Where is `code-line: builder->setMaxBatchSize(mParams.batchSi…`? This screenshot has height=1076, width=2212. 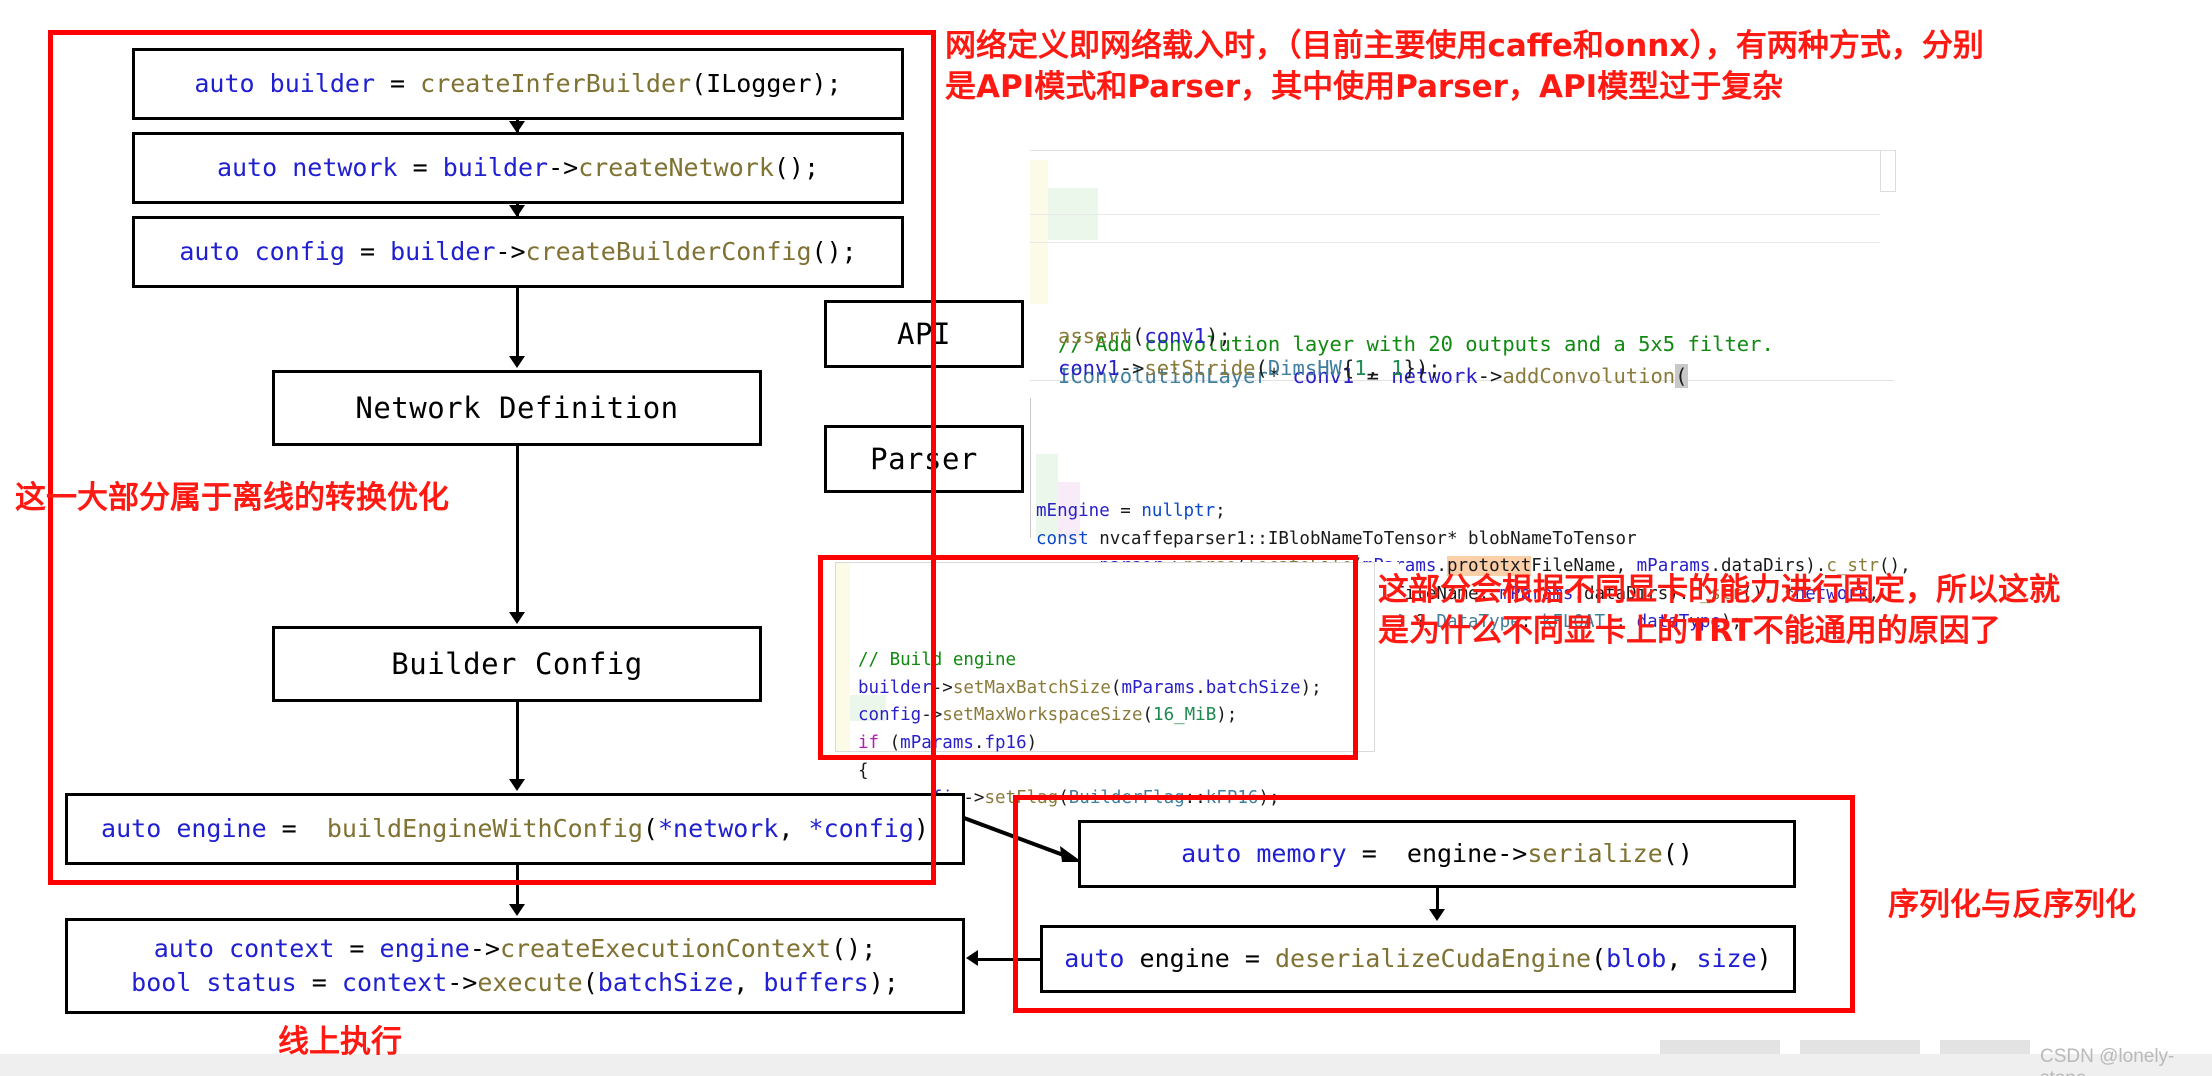 code-line: builder->setMaxBatchSize(mParams.batchSi… is located at coordinates (1090, 687).